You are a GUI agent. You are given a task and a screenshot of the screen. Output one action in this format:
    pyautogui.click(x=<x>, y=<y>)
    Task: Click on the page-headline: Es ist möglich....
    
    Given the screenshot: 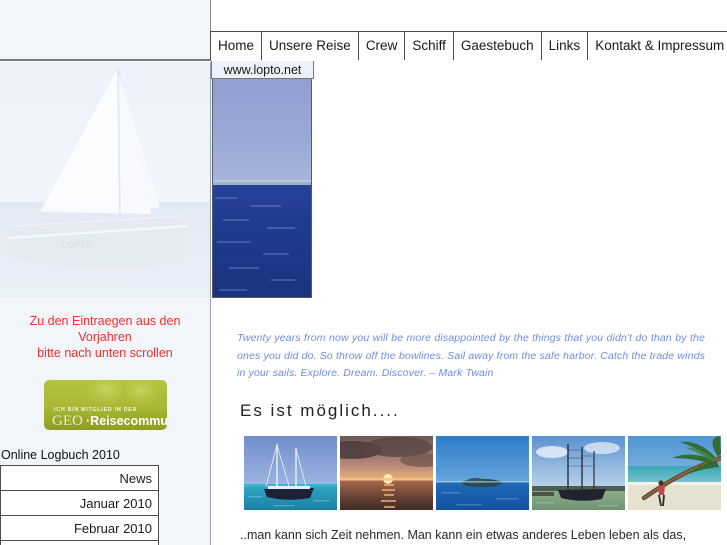 What is the action you would take?
    pyautogui.click(x=320, y=410)
    